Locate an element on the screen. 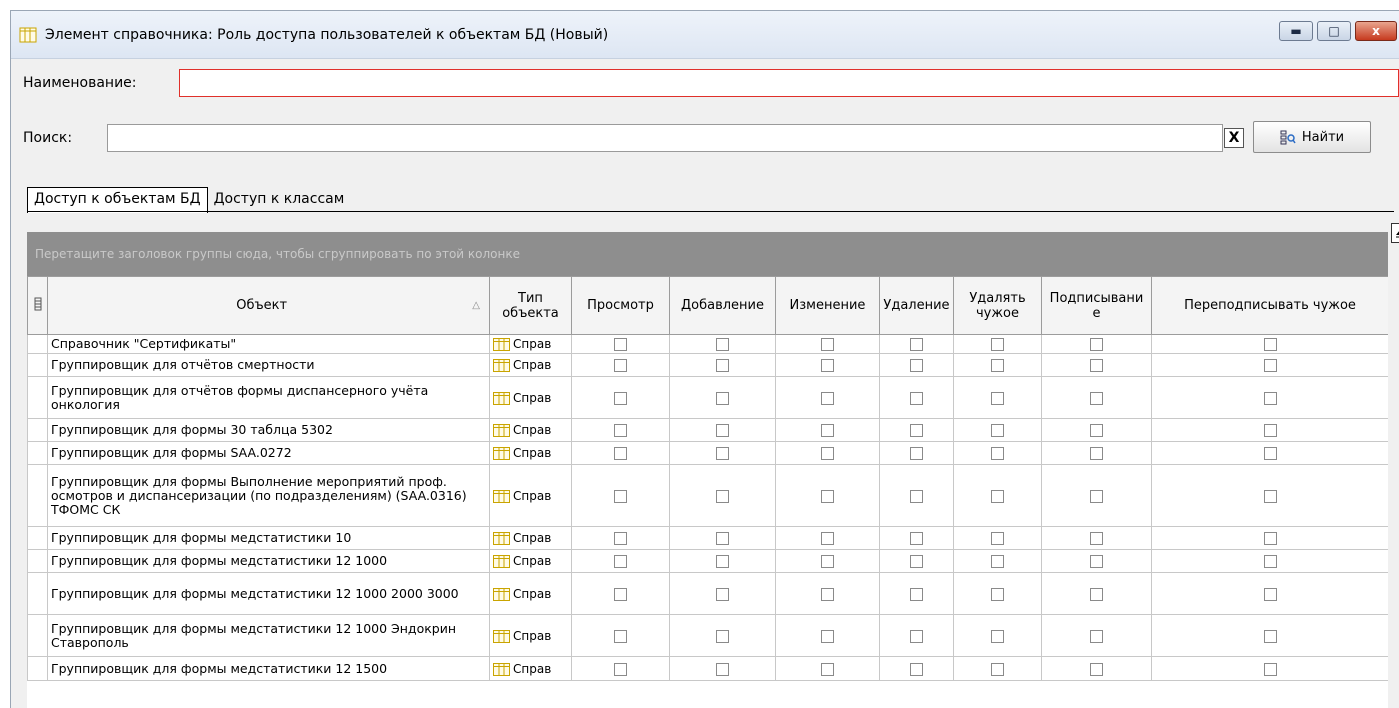 The height and width of the screenshot is (708, 1399). column-header-view: Просмотр is located at coordinates (620, 305).